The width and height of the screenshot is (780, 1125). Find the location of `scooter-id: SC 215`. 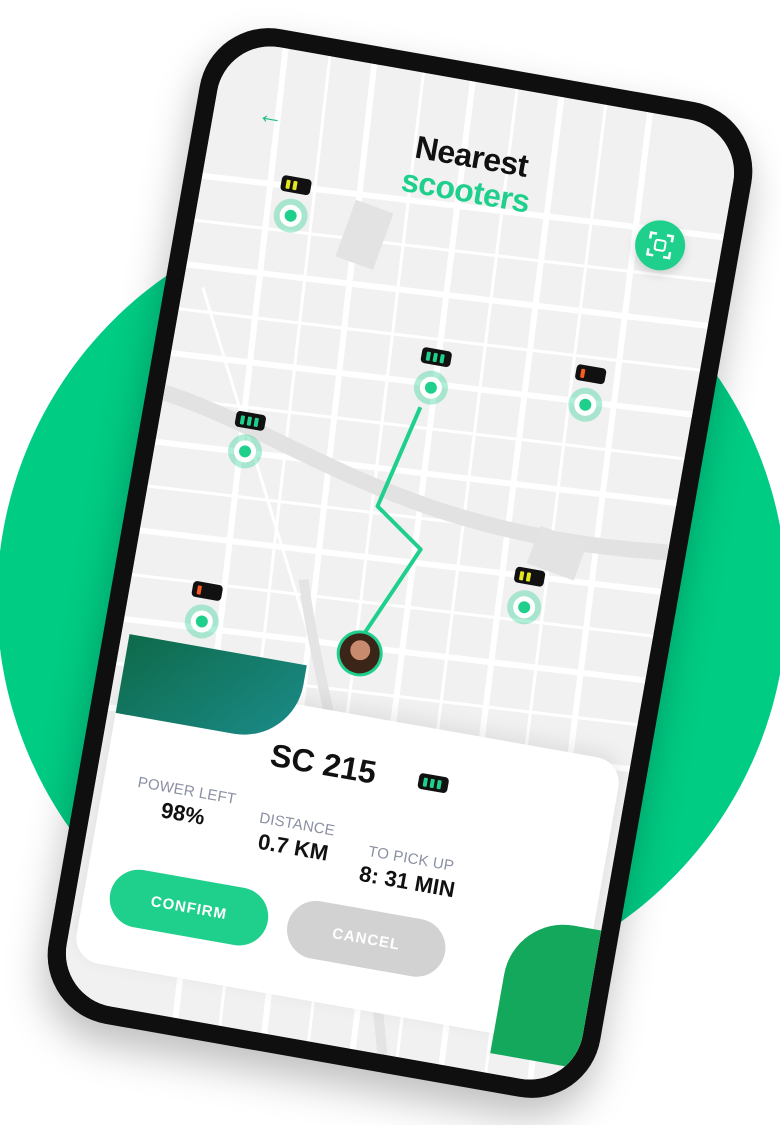

scooter-id: SC 215 is located at coordinates (323, 763).